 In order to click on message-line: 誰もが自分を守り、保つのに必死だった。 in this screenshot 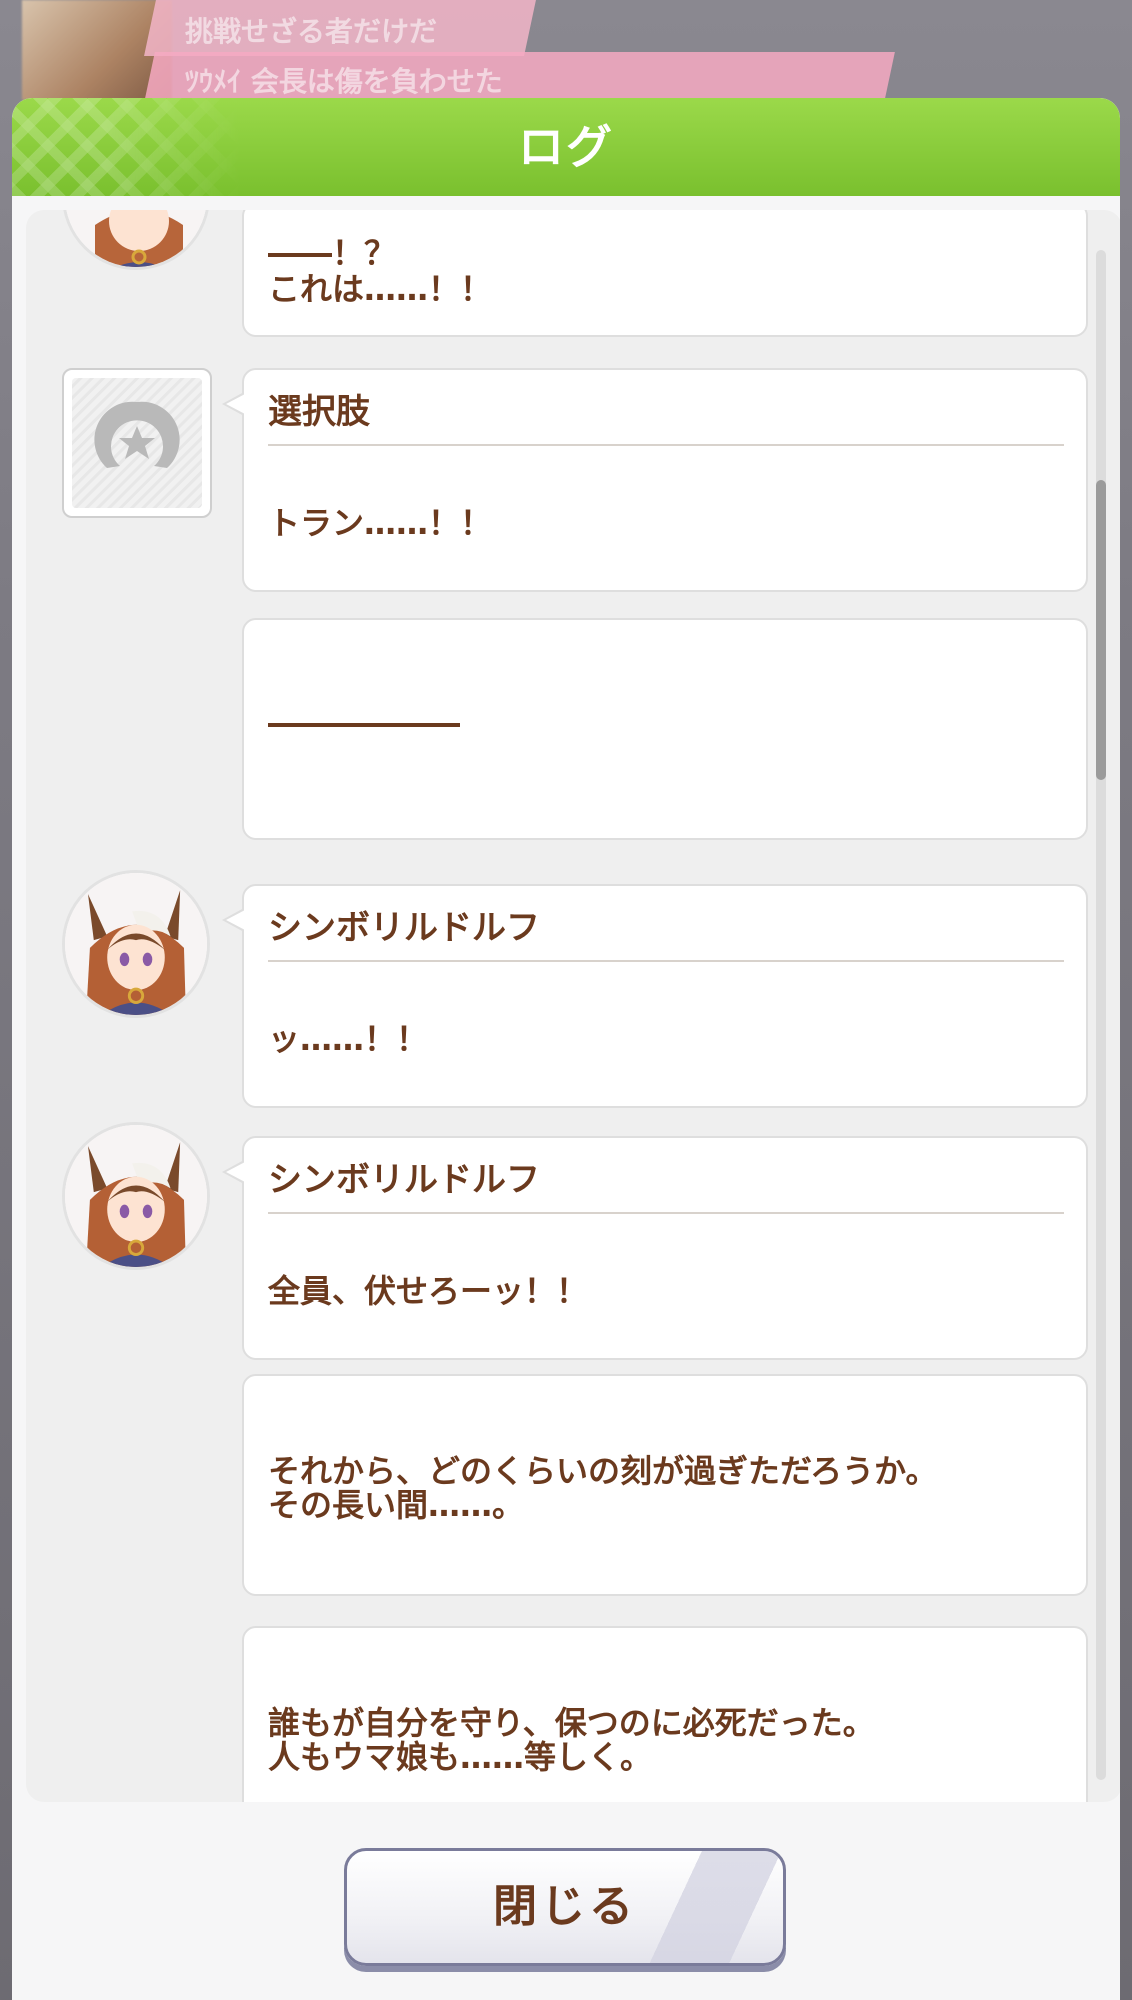, I will do `click(571, 1723)`.